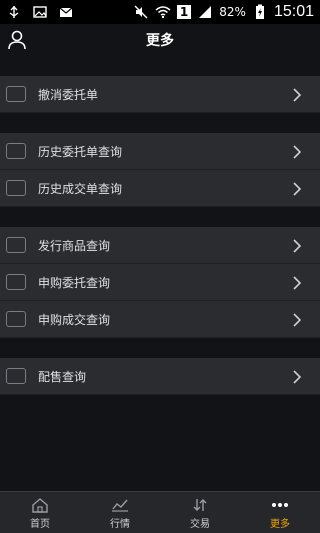  I want to click on page-title: 更多, so click(160, 41).